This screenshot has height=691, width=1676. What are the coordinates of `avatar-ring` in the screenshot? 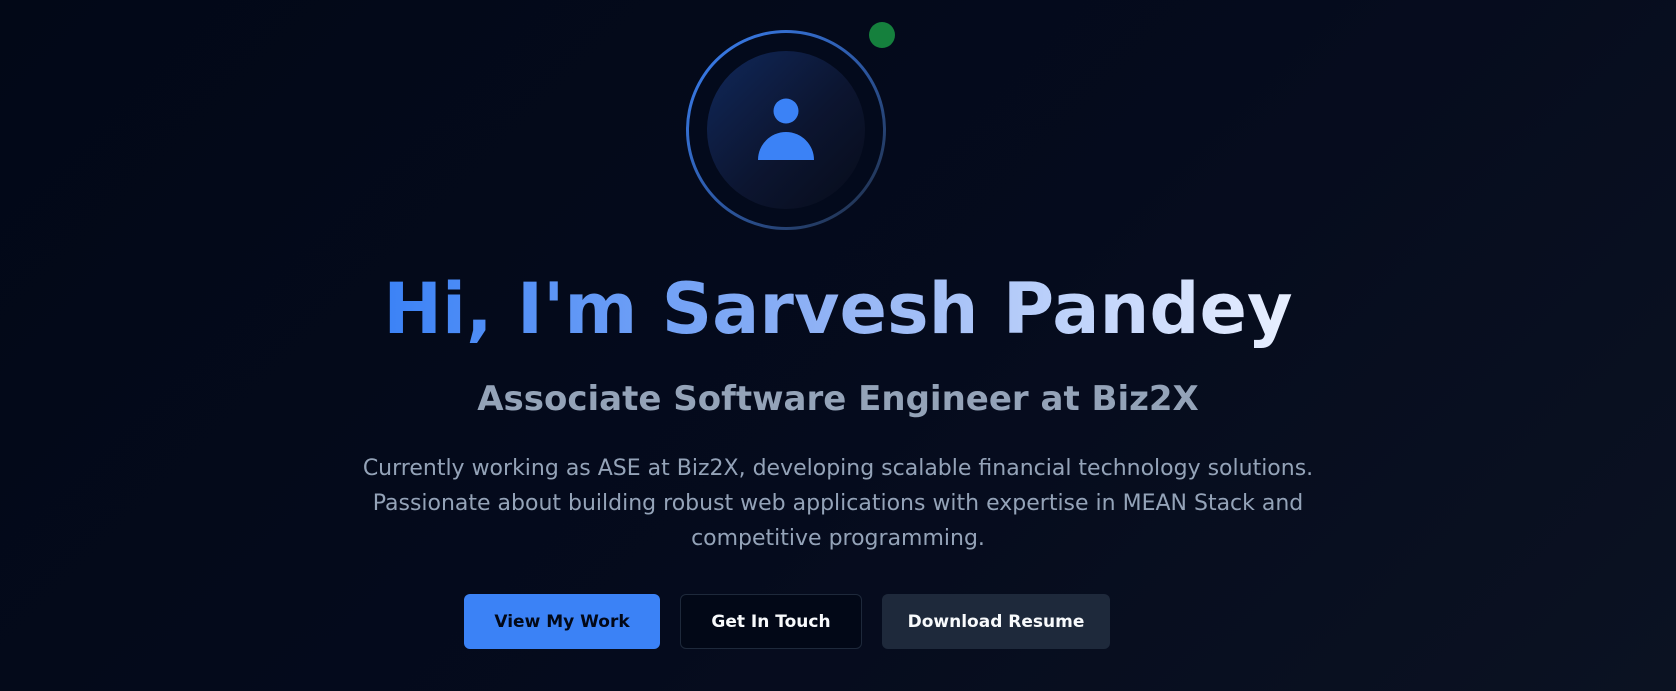 It's located at (786, 130).